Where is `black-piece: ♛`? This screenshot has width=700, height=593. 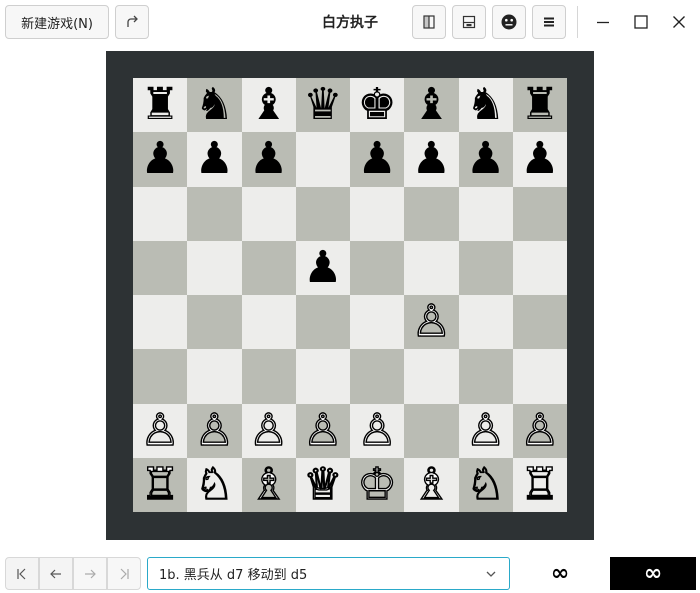
black-piece: ♛ is located at coordinates (322, 105).